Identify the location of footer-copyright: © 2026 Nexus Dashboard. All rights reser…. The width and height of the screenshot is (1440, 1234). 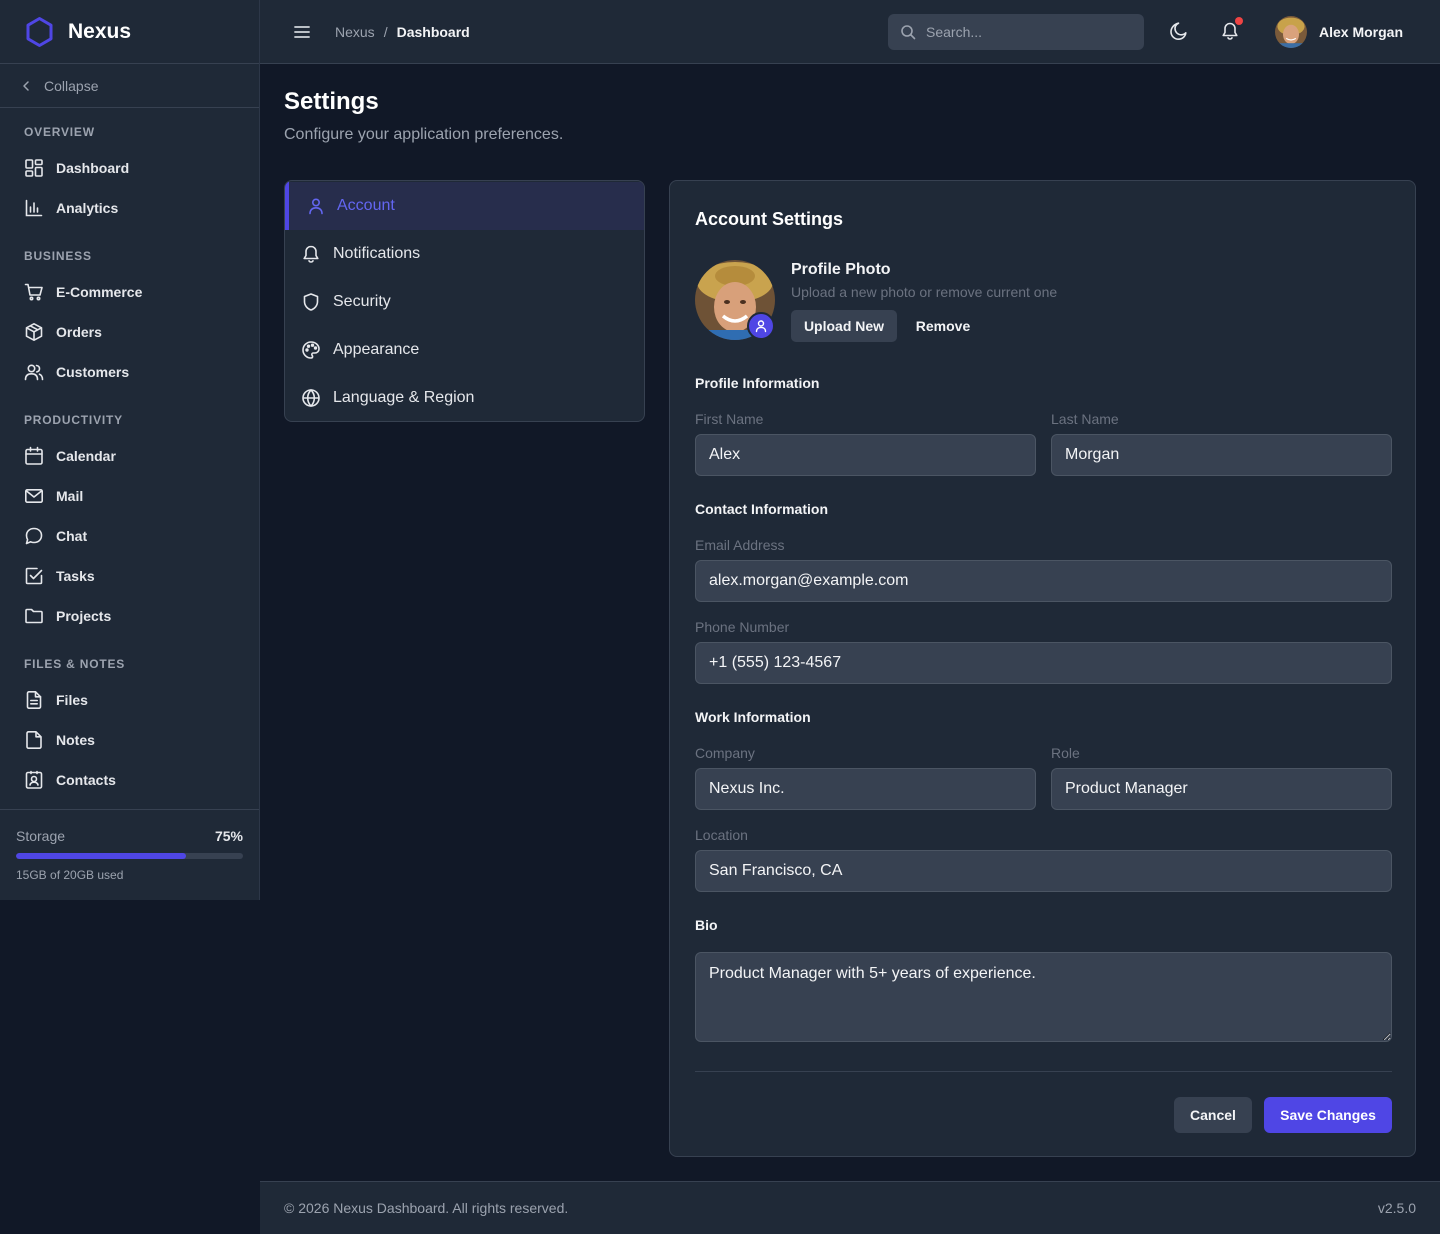
(426, 1208).